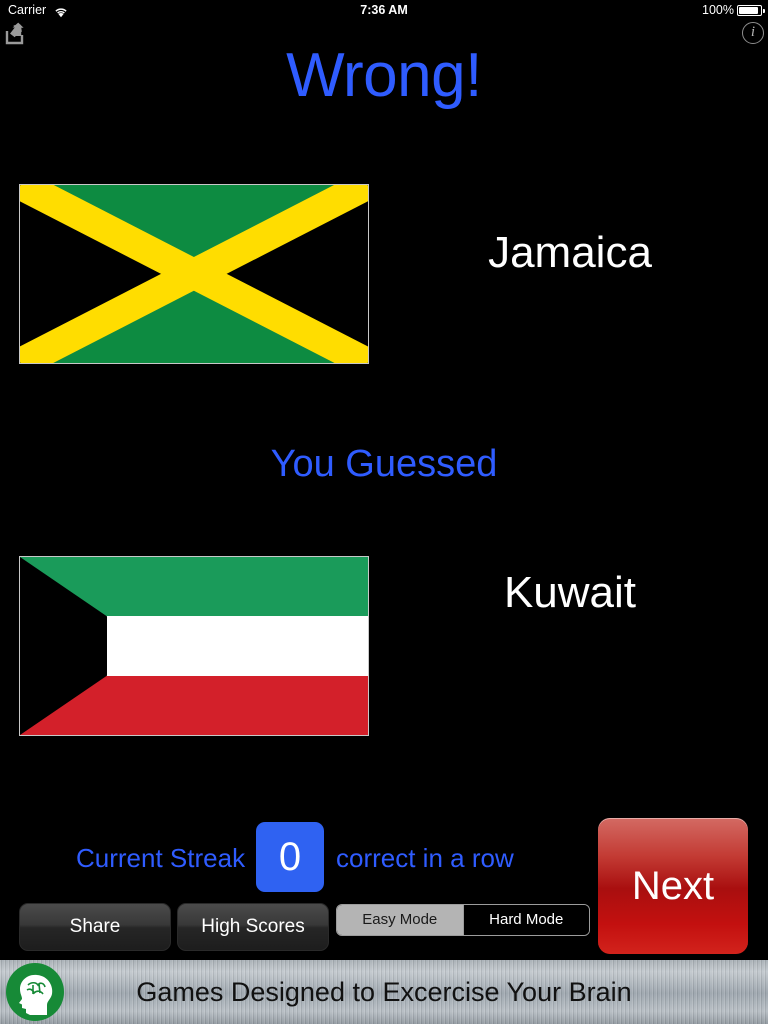 This screenshot has width=768, height=1024. What do you see at coordinates (290, 857) in the screenshot?
I see `streak-value-badge: 0` at bounding box center [290, 857].